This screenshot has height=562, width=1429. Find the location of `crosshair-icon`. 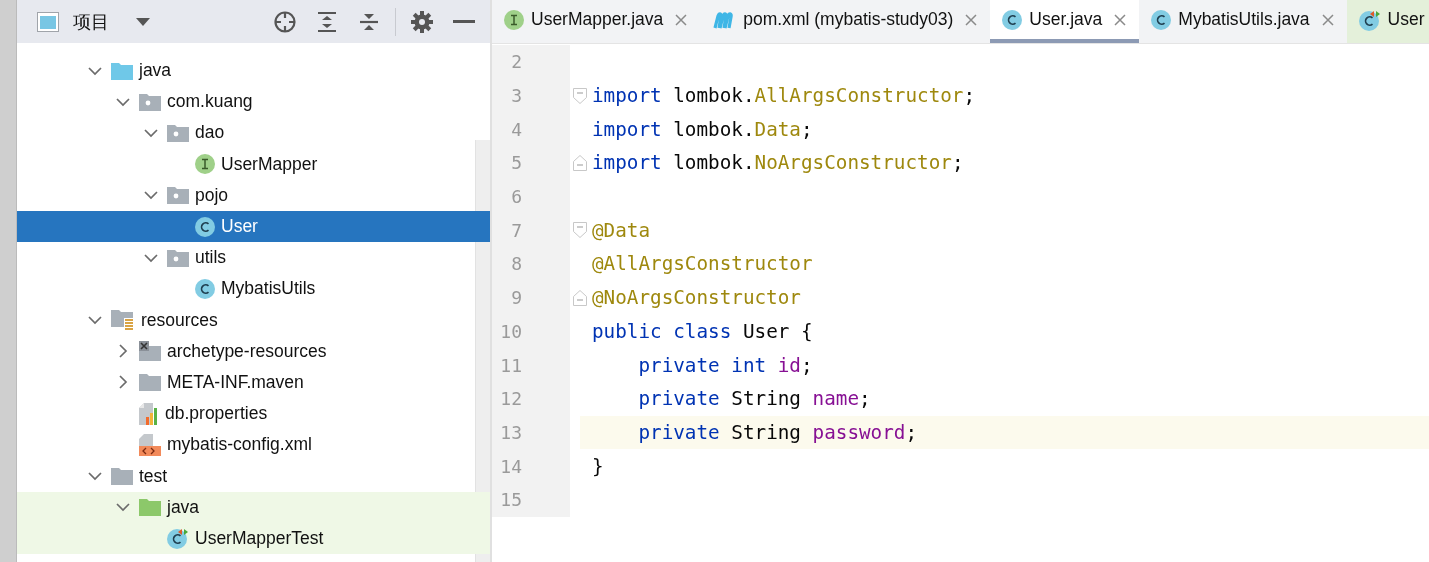

crosshair-icon is located at coordinates (285, 21).